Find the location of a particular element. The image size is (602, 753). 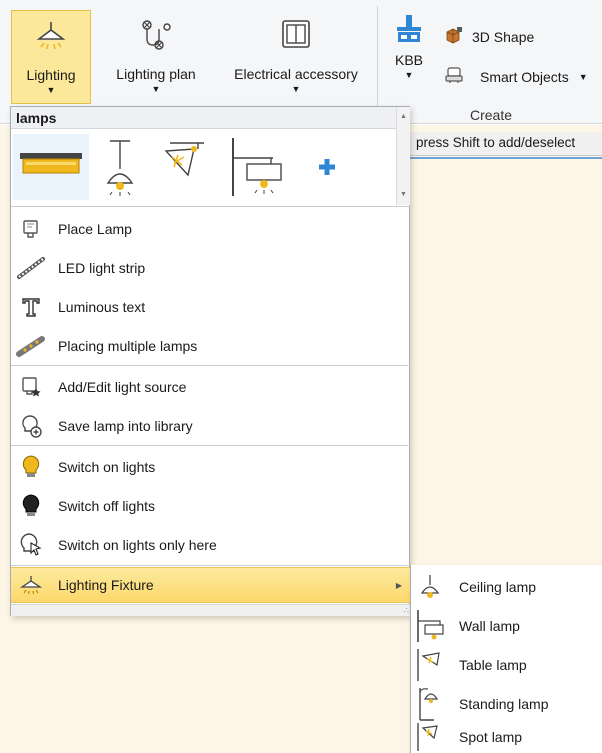

menu-label: Luminous text is located at coordinates (102, 306).